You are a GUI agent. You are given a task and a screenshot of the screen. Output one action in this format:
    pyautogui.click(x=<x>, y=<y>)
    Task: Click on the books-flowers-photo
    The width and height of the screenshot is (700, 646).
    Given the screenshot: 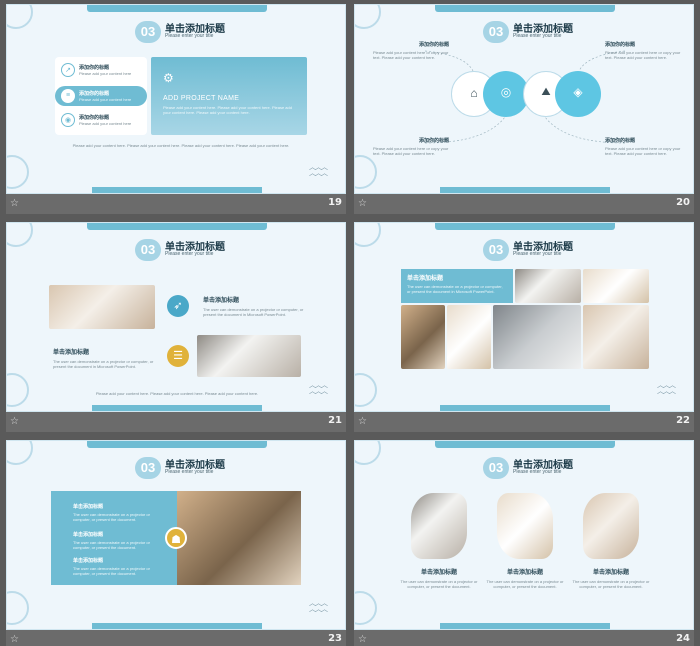 What is the action you would take?
    pyautogui.click(x=239, y=538)
    